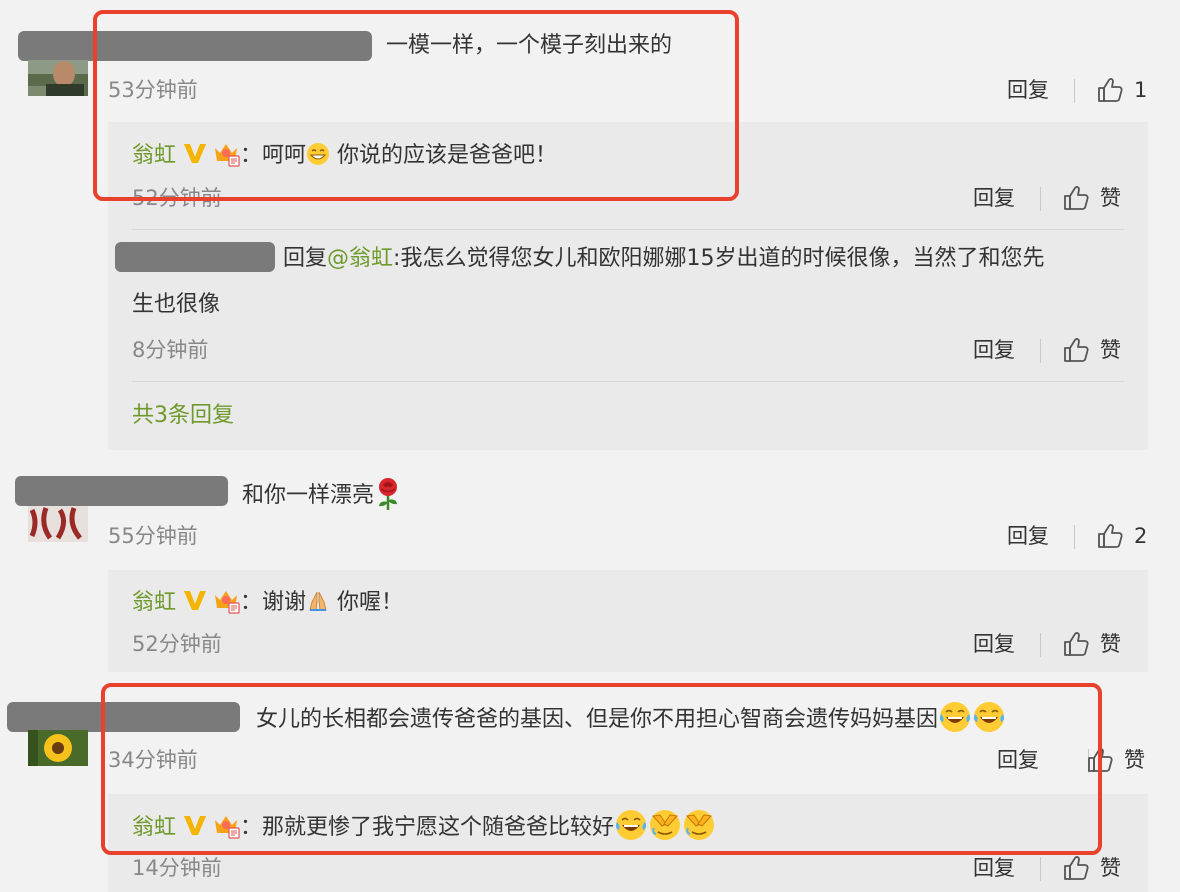  Describe the element at coordinates (170, 350) in the screenshot. I see `reply-time: 8分钟前` at that location.